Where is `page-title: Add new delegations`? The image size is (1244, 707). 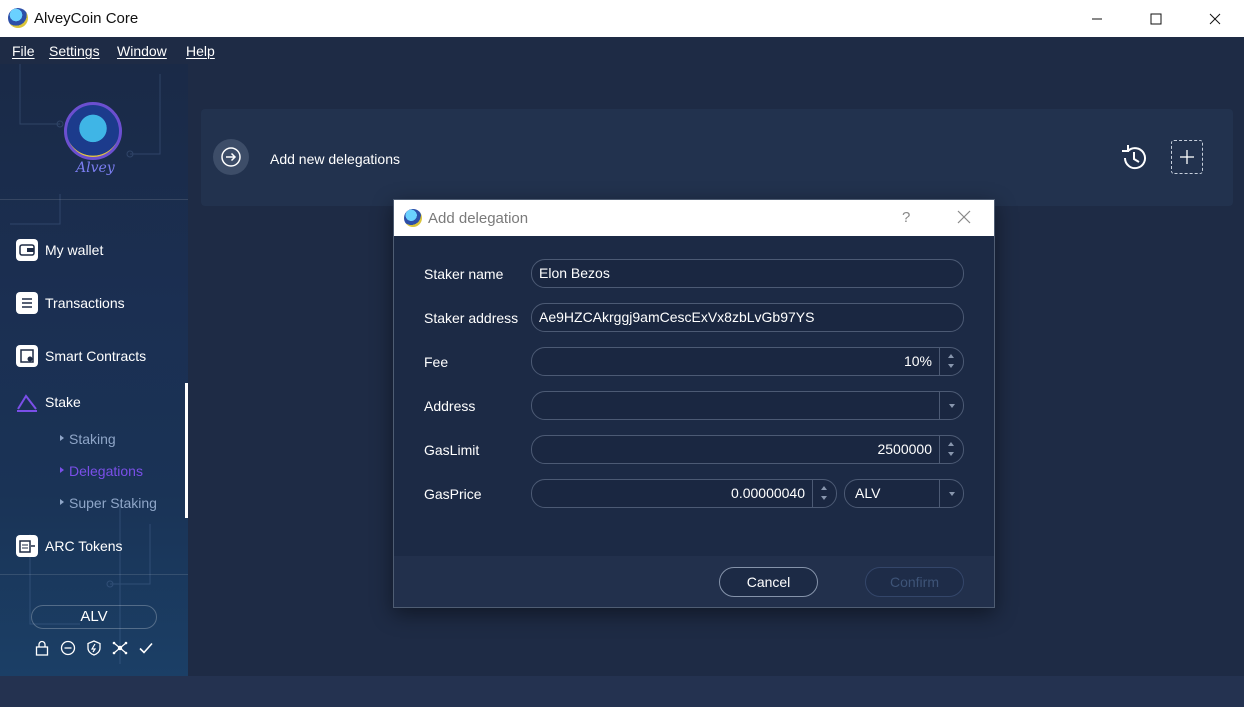
page-title: Add new delegations is located at coordinates (335, 159).